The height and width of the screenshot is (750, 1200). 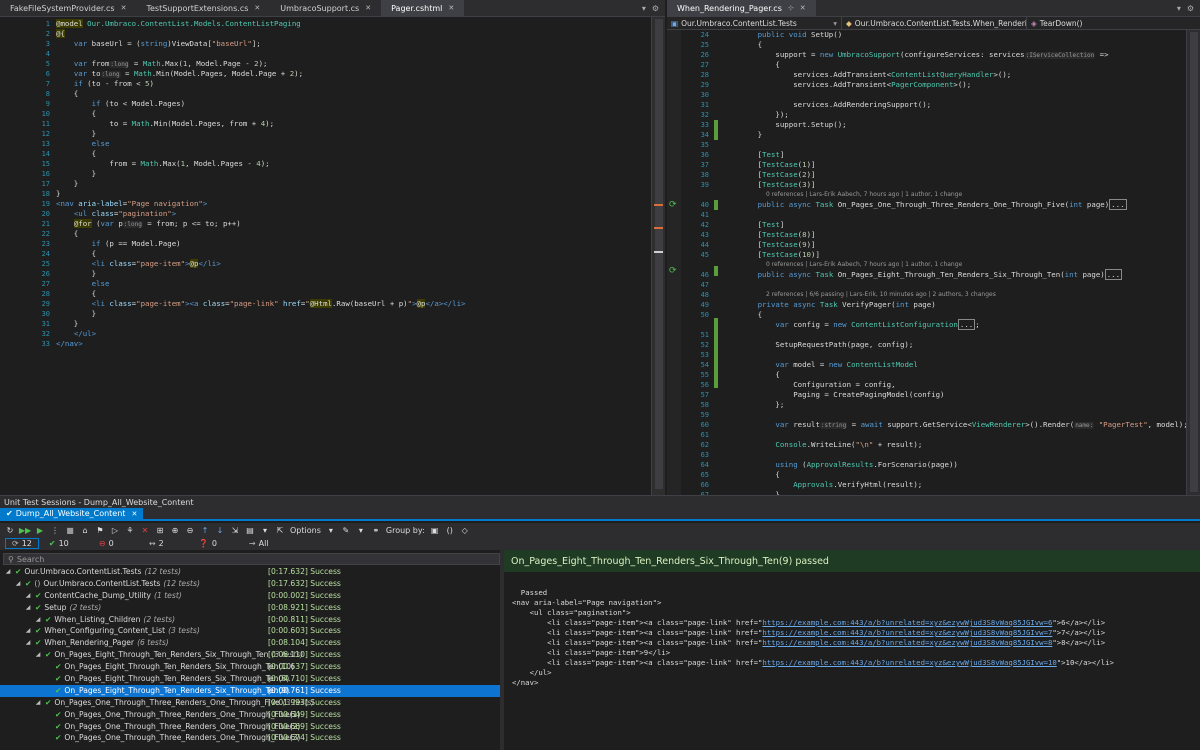 What do you see at coordinates (1113, 23) in the screenshot?
I see `member-dropdown: ◈ TearDown()` at bounding box center [1113, 23].